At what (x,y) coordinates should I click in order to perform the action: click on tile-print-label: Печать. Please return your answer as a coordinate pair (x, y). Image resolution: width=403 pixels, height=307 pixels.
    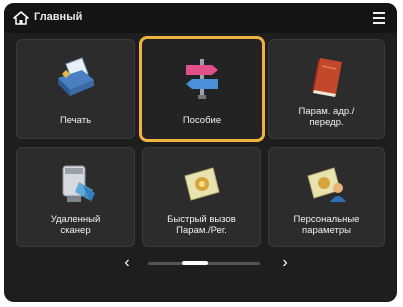
    Looking at the image, I should click on (75, 120).